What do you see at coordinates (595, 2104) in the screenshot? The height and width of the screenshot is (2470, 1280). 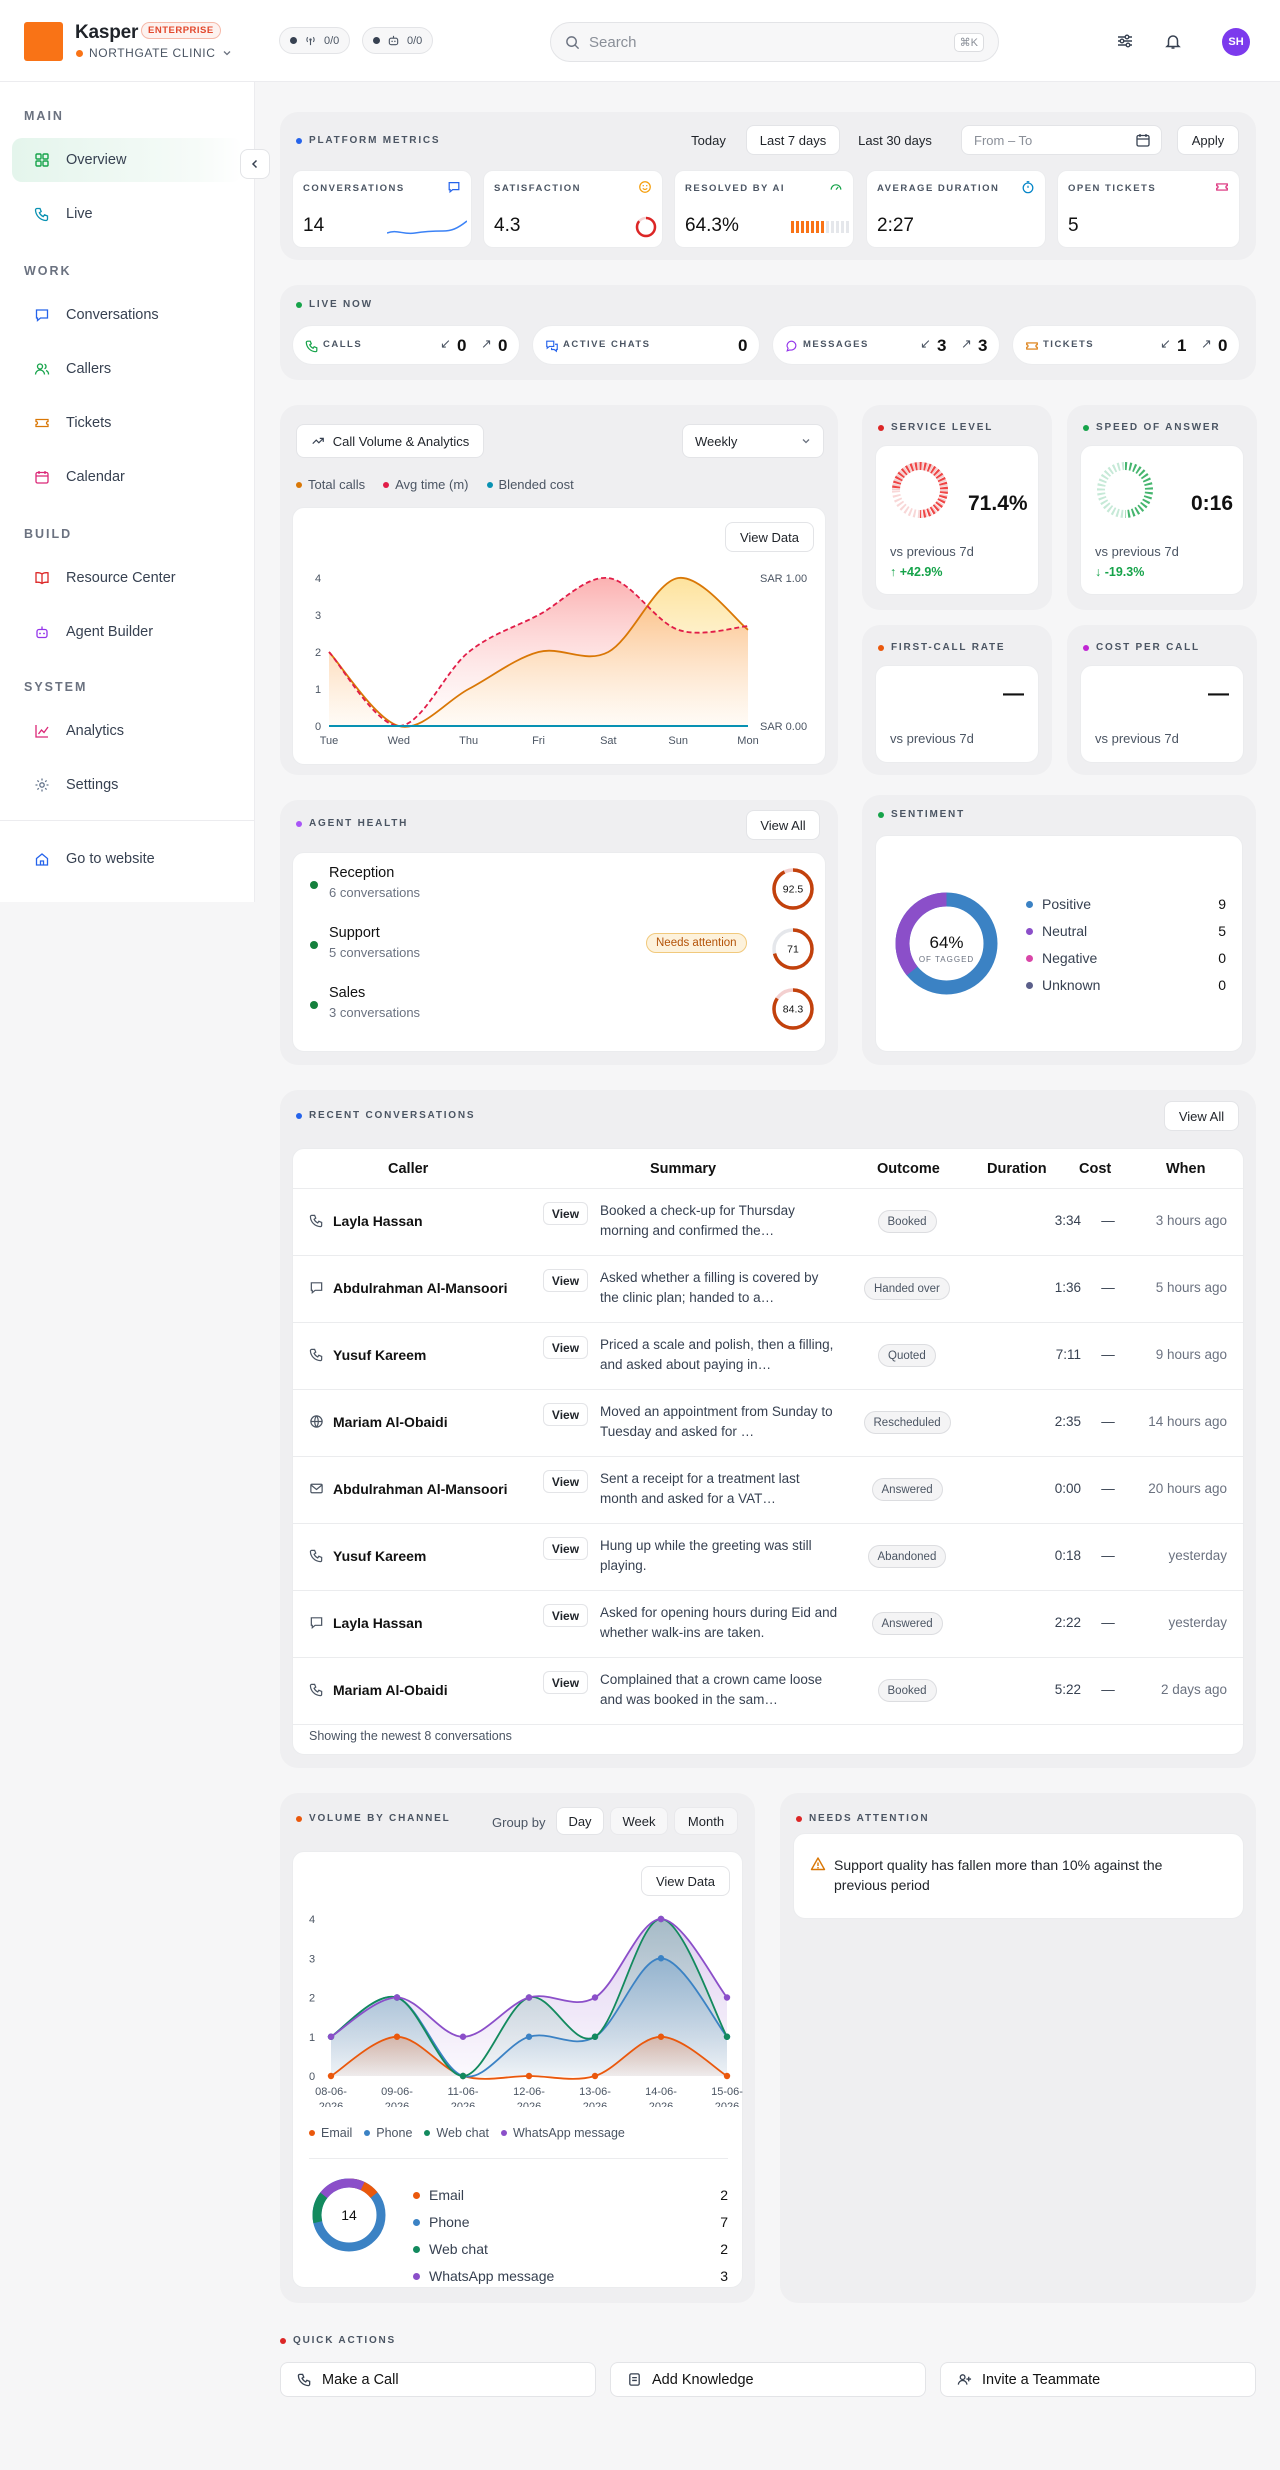 I see `x-tick-label: 2026` at bounding box center [595, 2104].